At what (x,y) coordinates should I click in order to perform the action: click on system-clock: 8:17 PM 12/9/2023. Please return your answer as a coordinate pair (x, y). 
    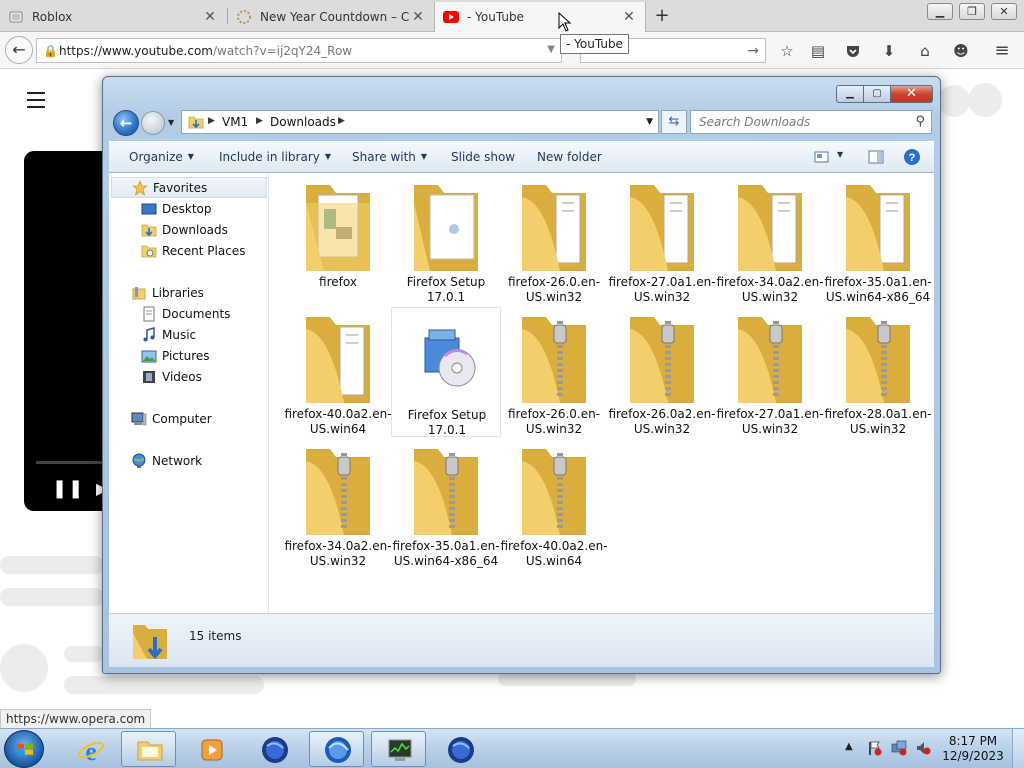
    Looking at the image, I should click on (973, 749).